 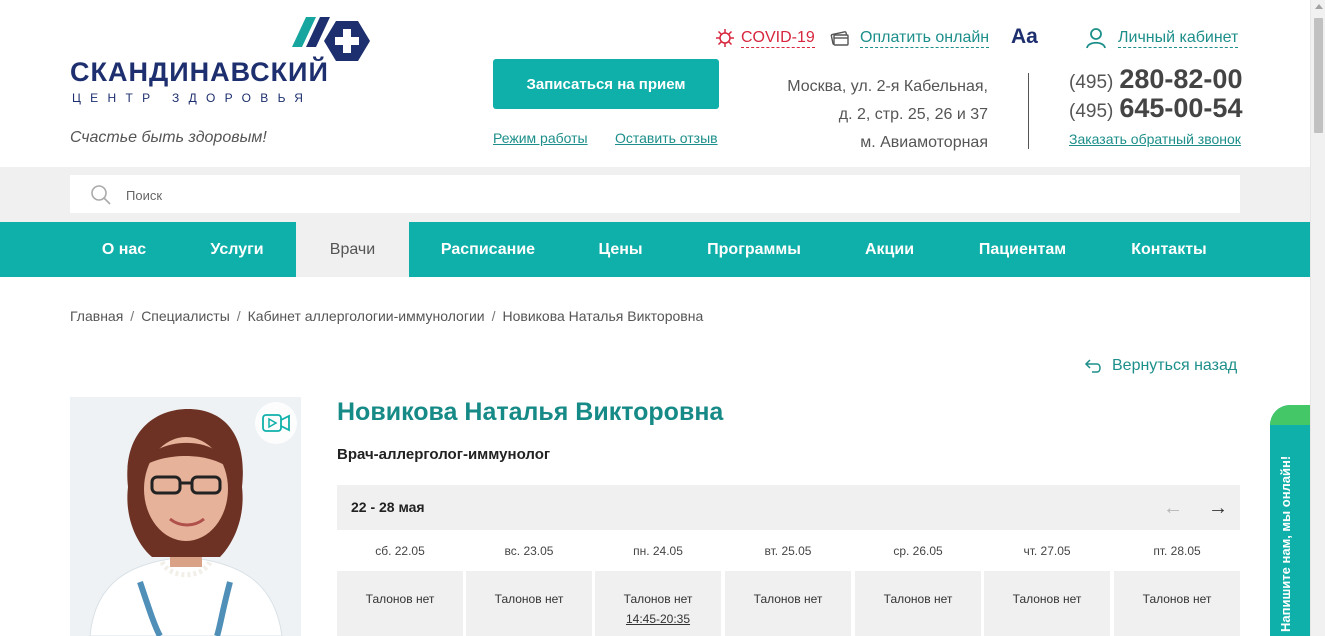 I want to click on nav-item-programs: Программы, so click(x=754, y=249).